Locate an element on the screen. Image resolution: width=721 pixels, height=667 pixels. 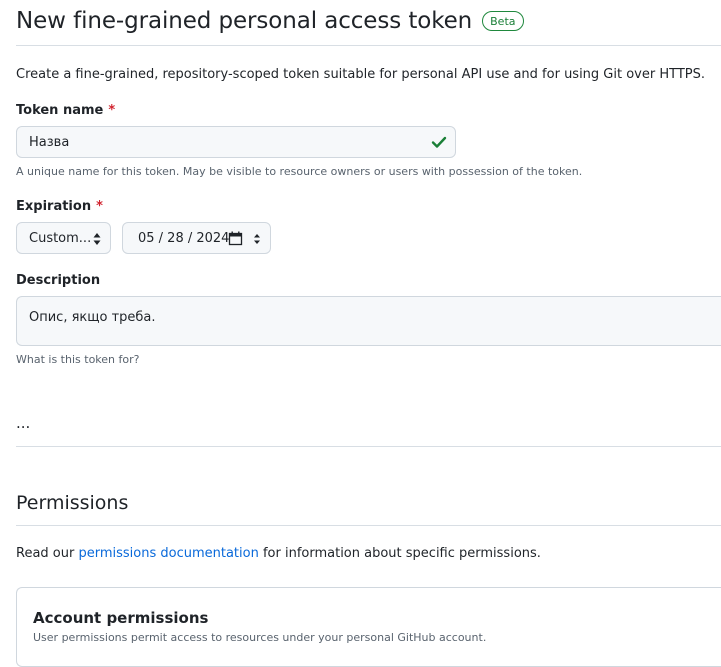
expiration-label-text: Expiration is located at coordinates (54, 206).